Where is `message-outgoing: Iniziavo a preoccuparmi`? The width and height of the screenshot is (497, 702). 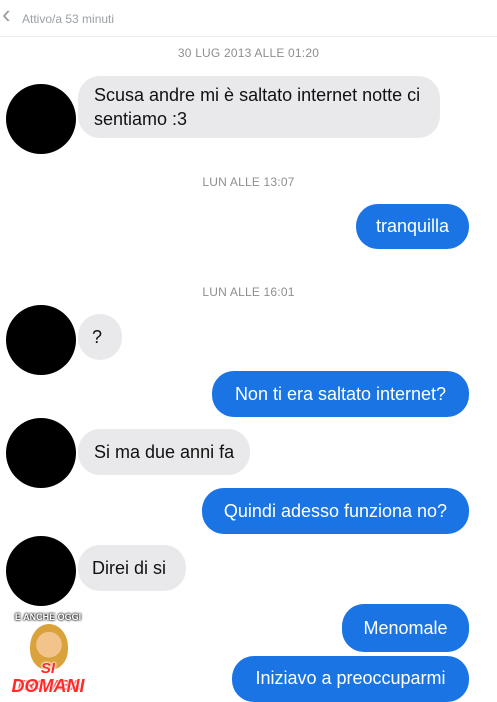
message-outgoing: Iniziavo a preoccuparmi is located at coordinates (350, 679).